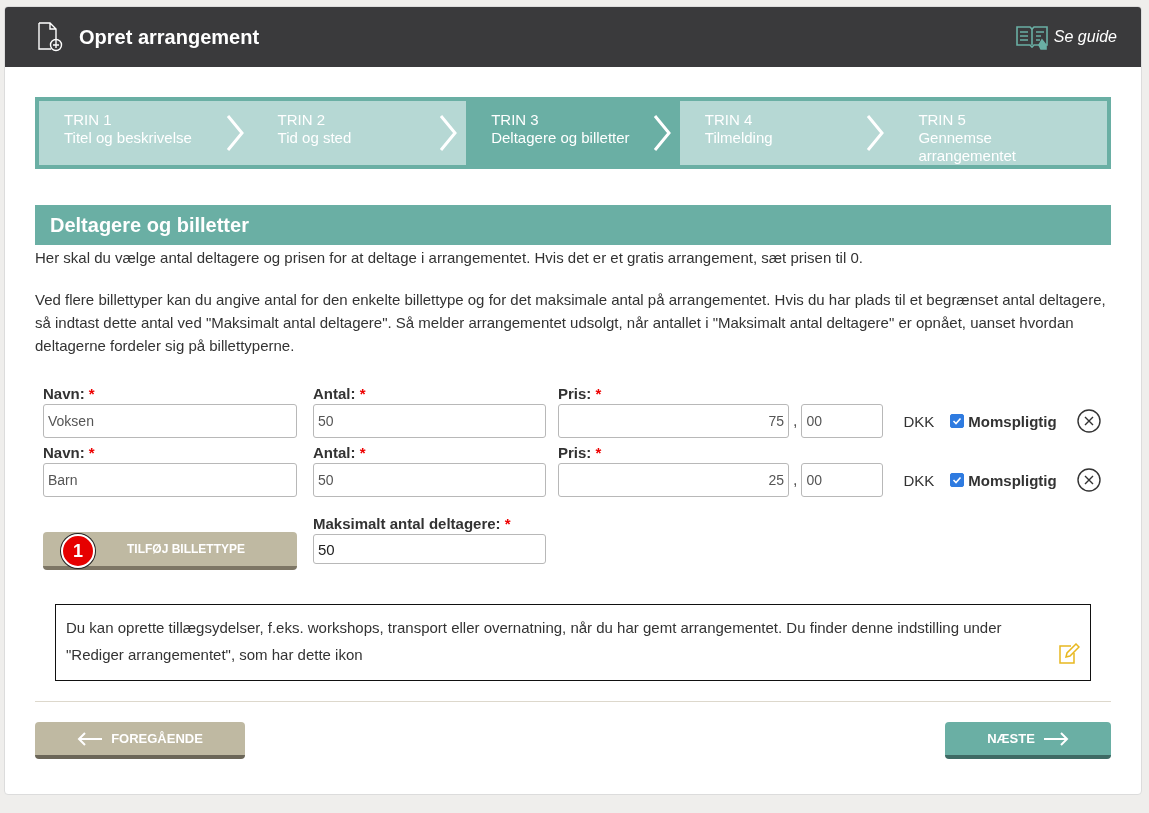 This screenshot has height=813, width=1149. What do you see at coordinates (573, 225) in the screenshot?
I see `section-heading: Deltagere og billetter` at bounding box center [573, 225].